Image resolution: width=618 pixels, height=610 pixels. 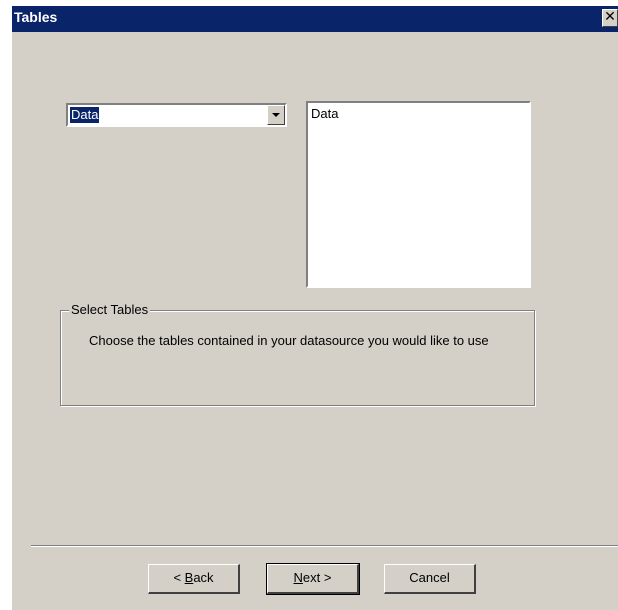 I want to click on dropdown-selected-value: Data, so click(x=85, y=115).